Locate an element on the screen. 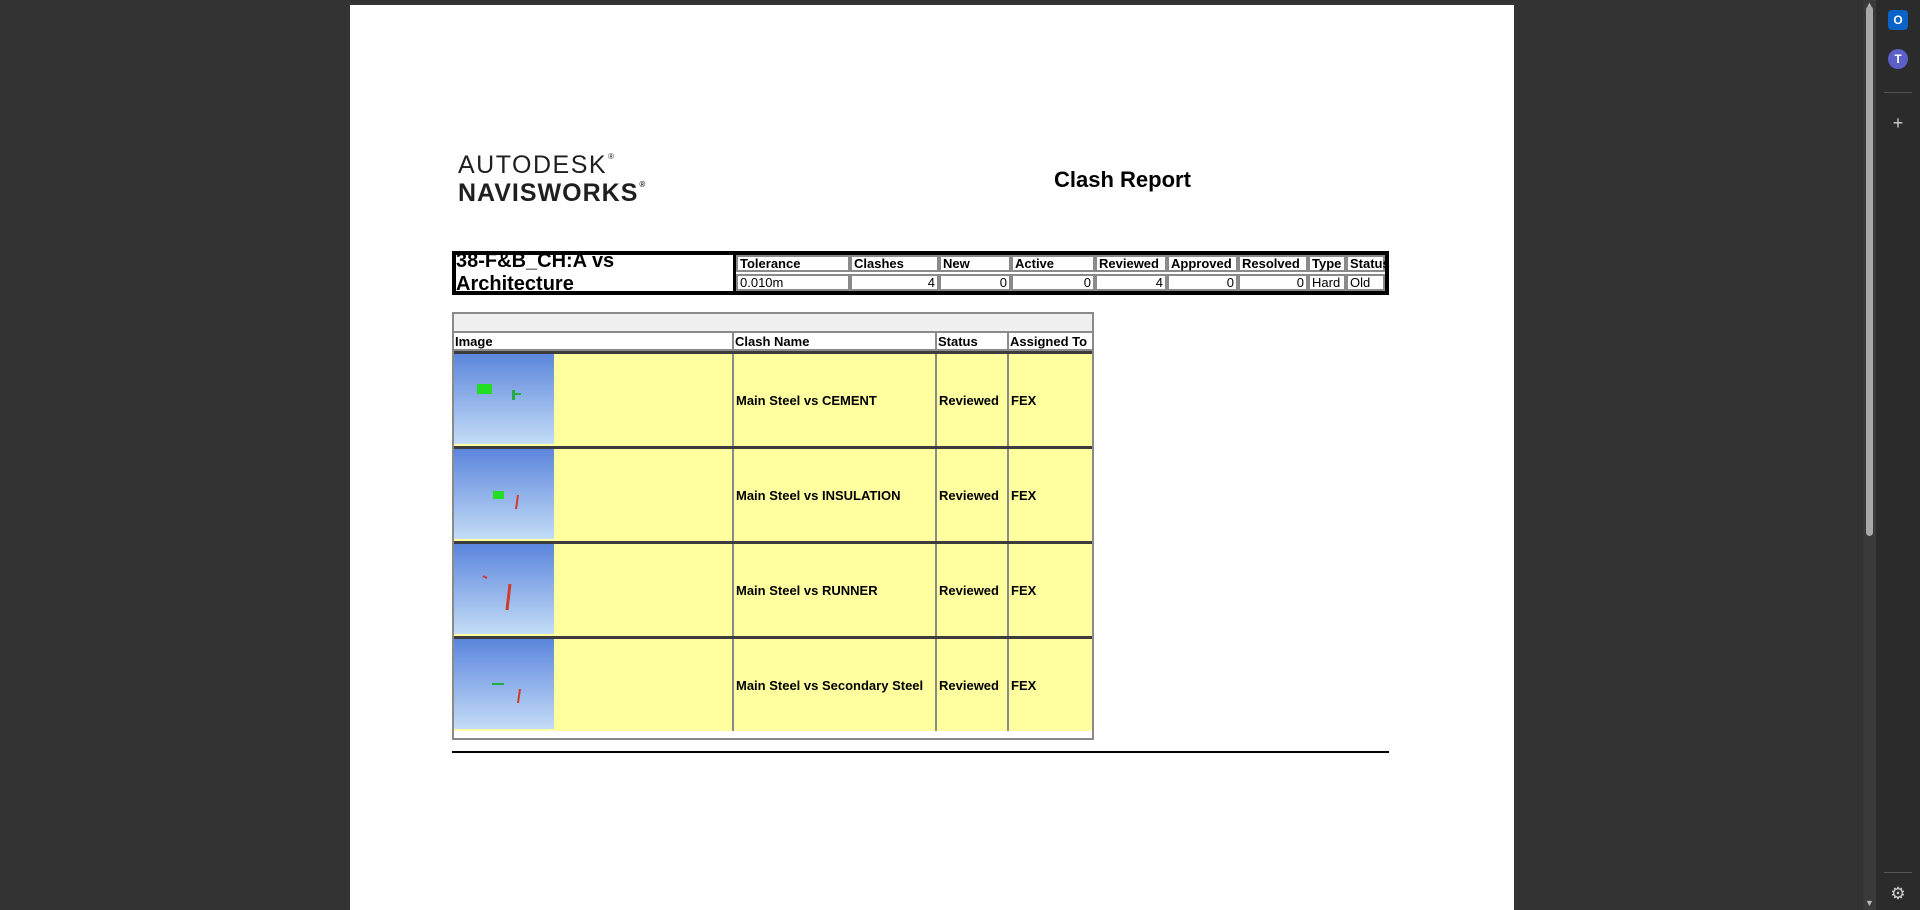 The height and width of the screenshot is (910, 1920). summary-header-clashes: Clashes is located at coordinates (894, 263).